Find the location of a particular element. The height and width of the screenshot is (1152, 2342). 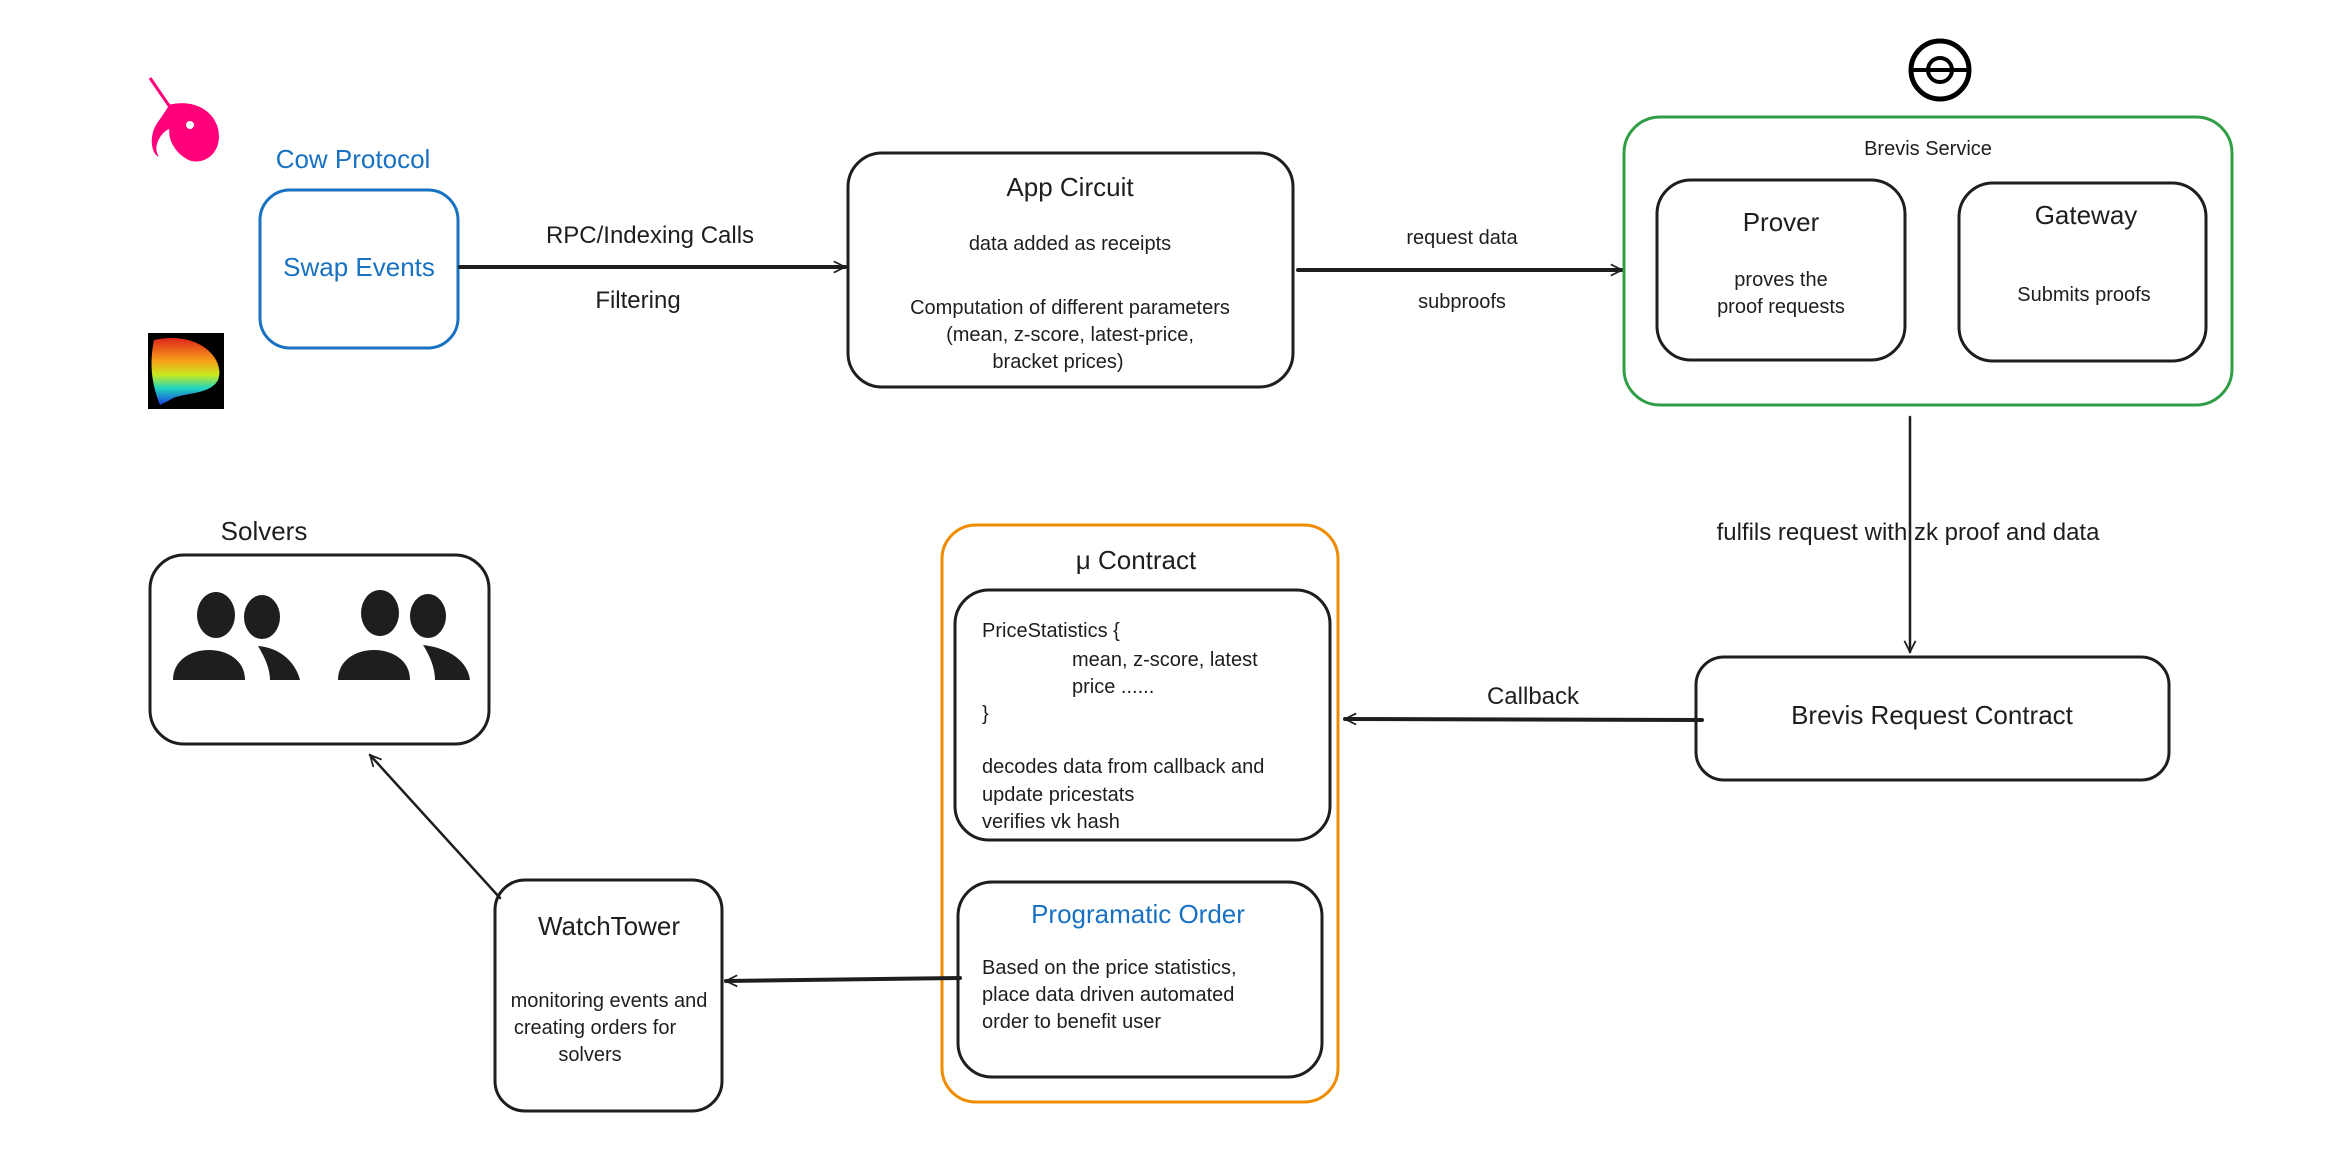

prover-line: proof requests is located at coordinates (1781, 307).